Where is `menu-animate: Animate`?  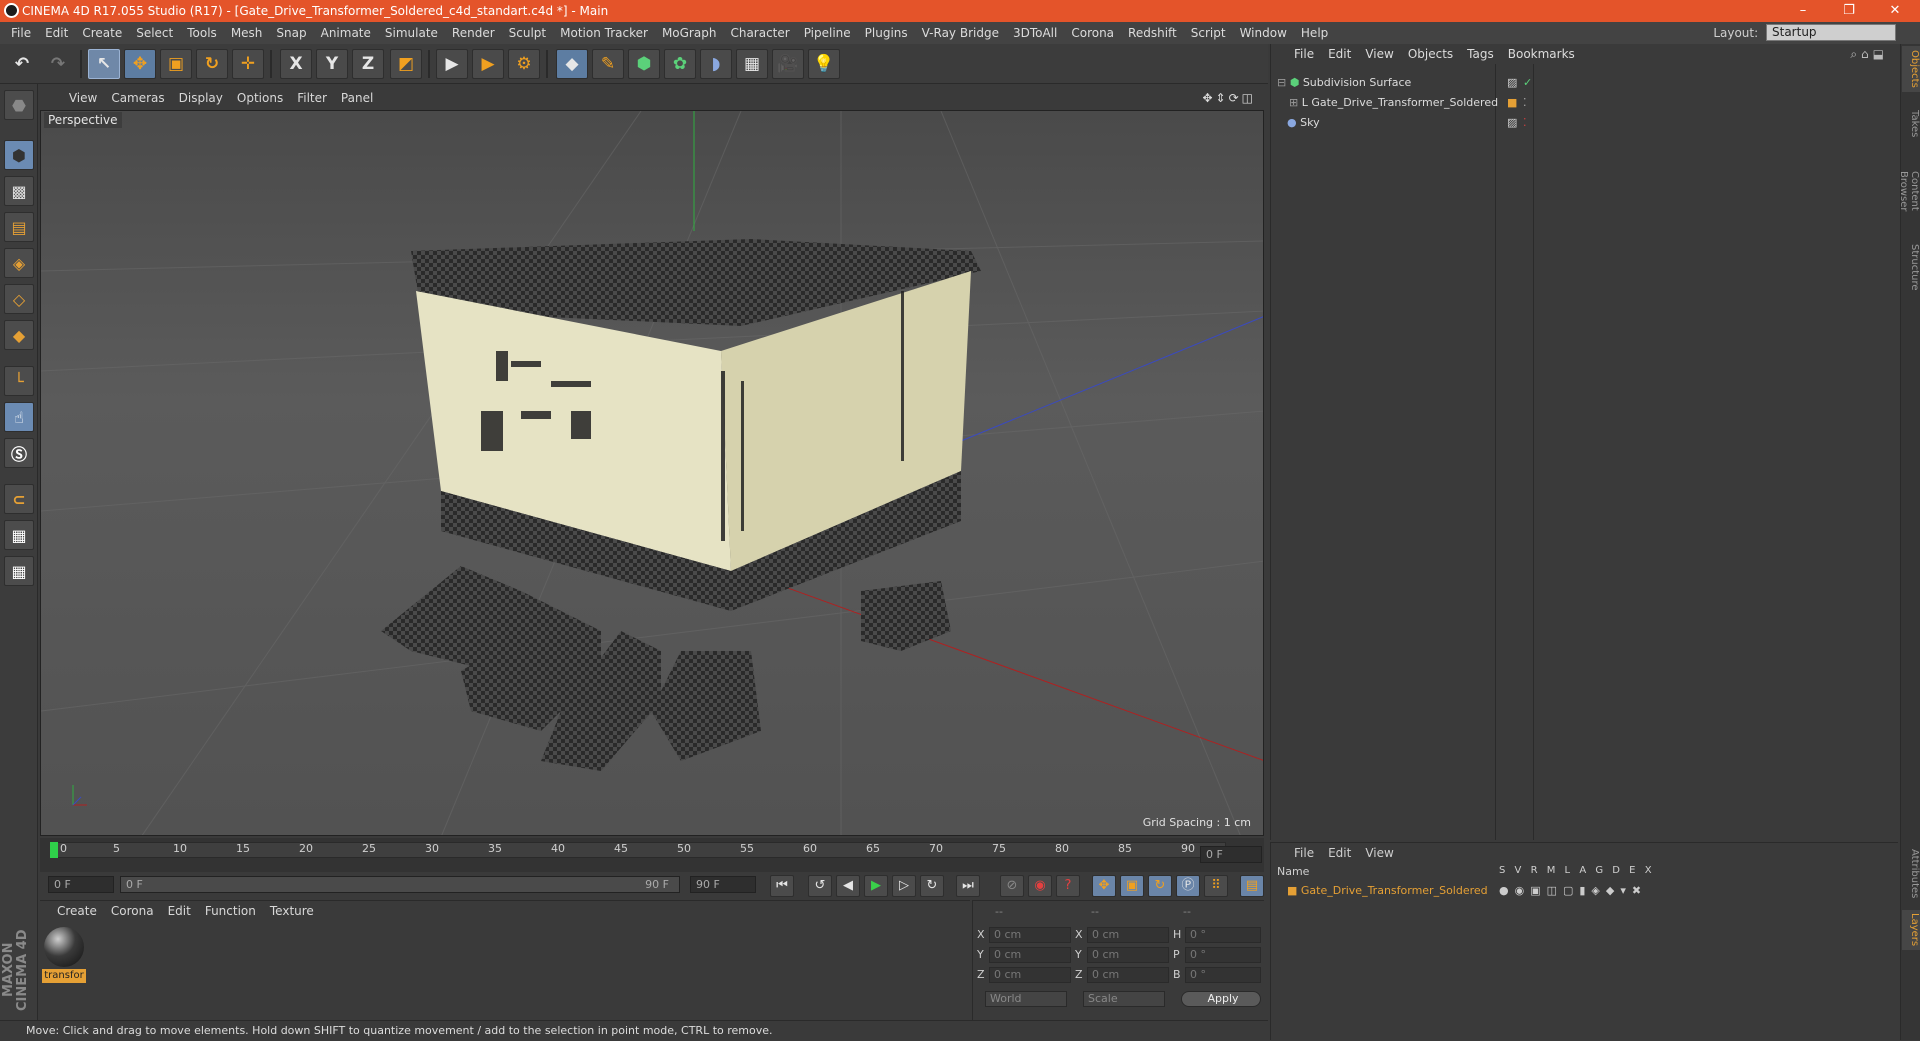 menu-animate: Animate is located at coordinates (346, 33).